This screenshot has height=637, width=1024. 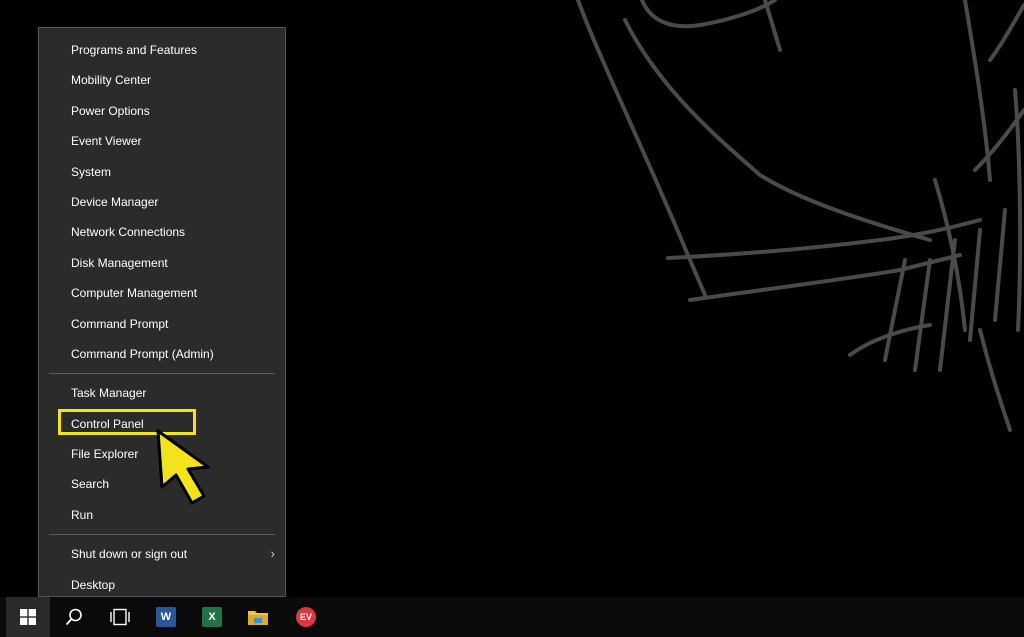 I want to click on menu-item-programs-and-features: Programs and Features, so click(x=162, y=50).